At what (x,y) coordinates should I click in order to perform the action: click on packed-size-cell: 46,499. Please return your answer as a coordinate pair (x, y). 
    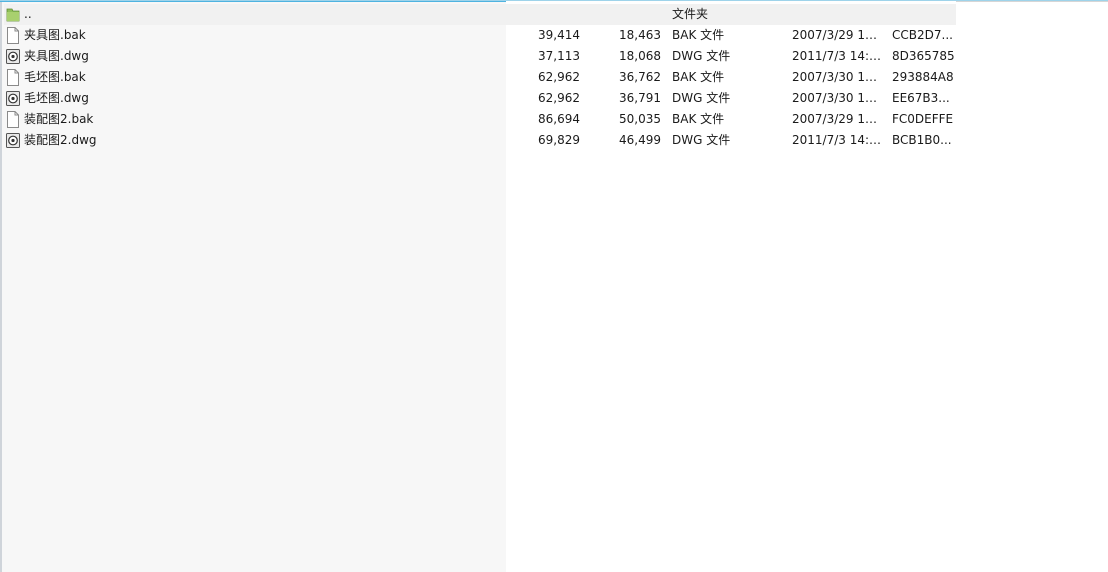
    Looking at the image, I should click on (640, 140).